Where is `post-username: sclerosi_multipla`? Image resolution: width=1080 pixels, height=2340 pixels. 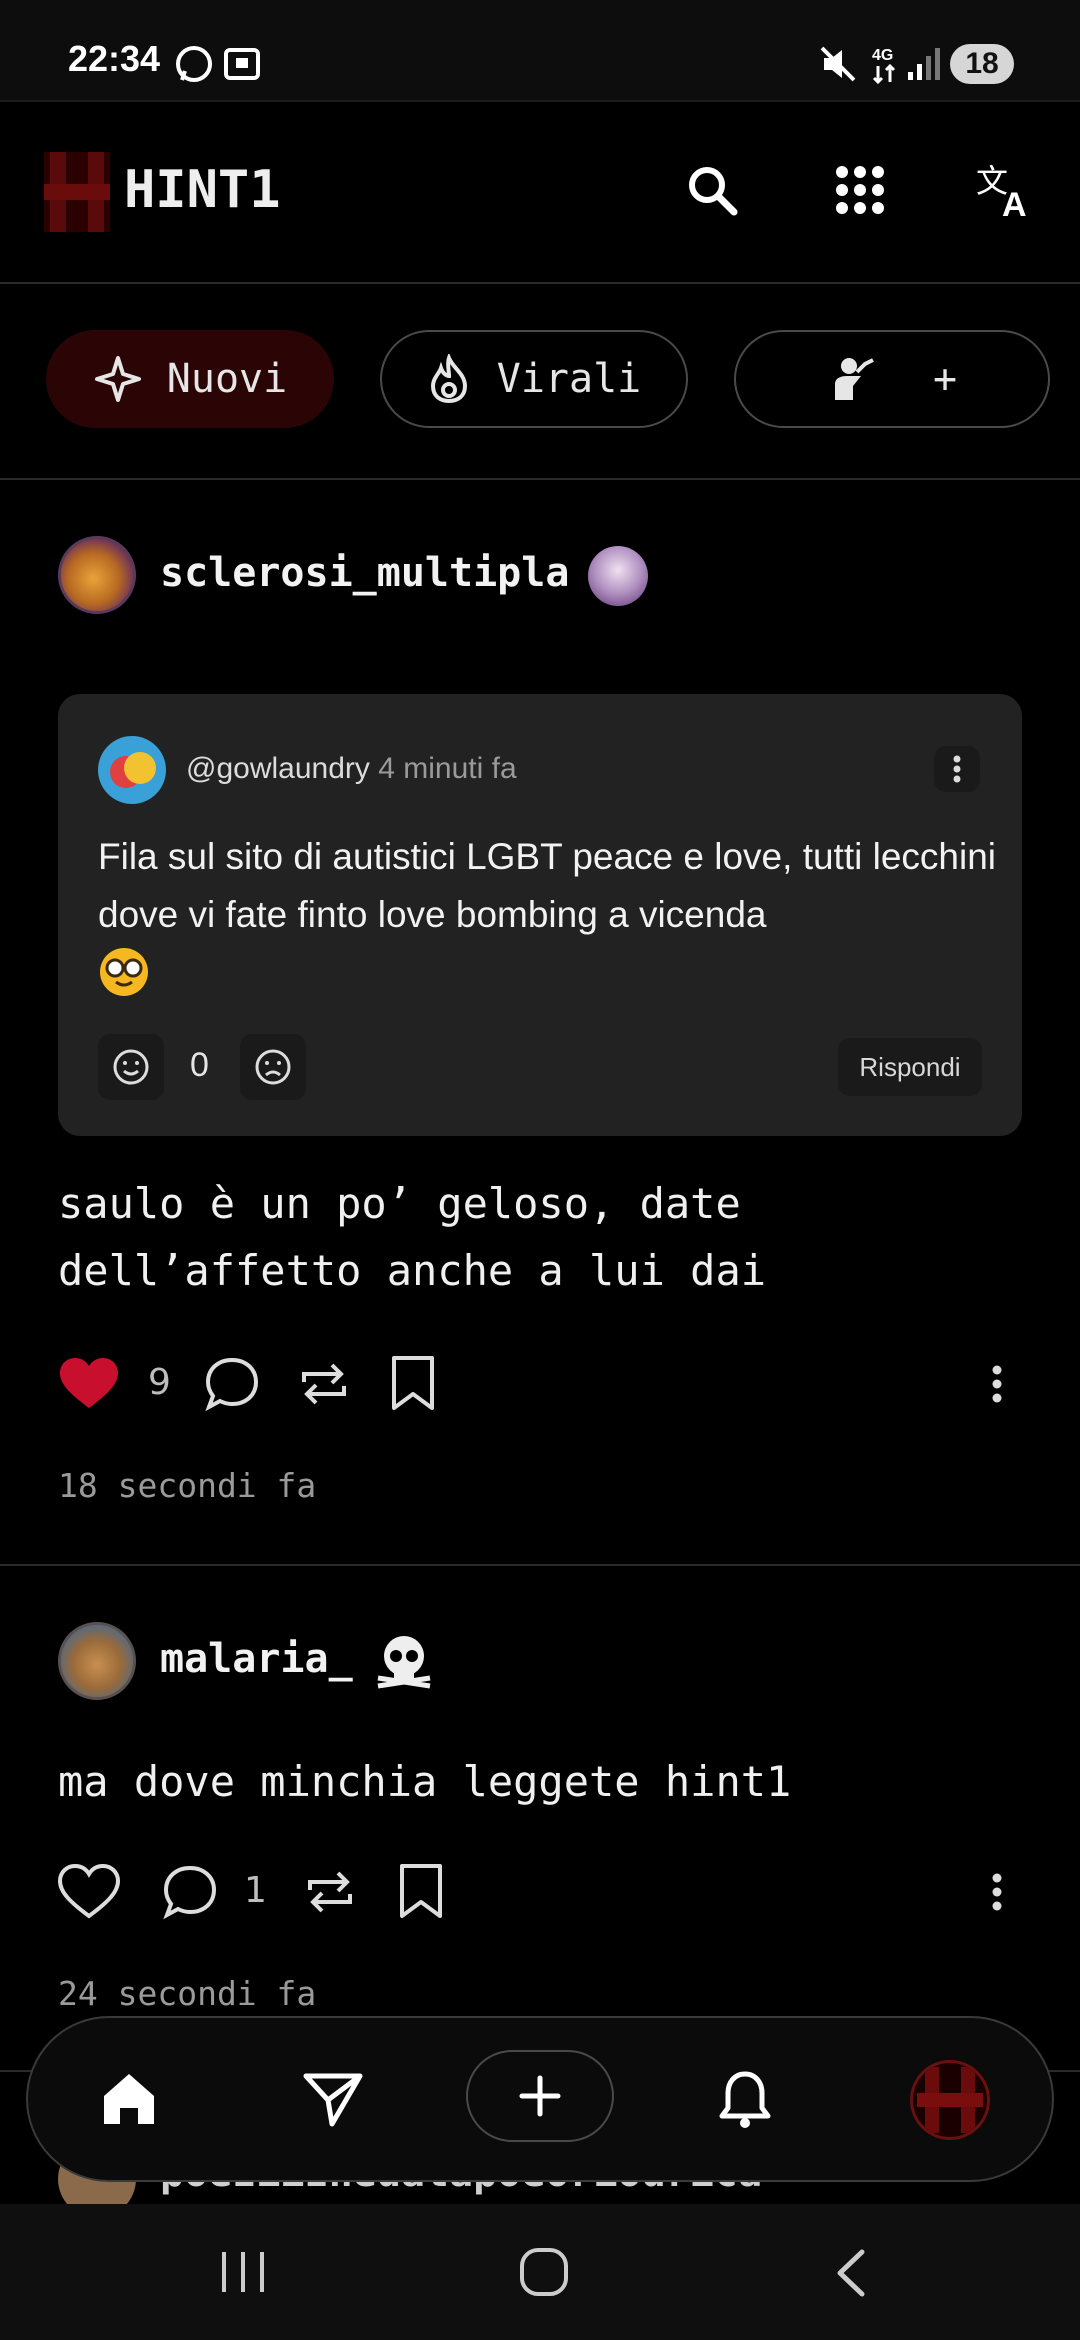
post-username: sclerosi_multipla is located at coordinates (364, 573).